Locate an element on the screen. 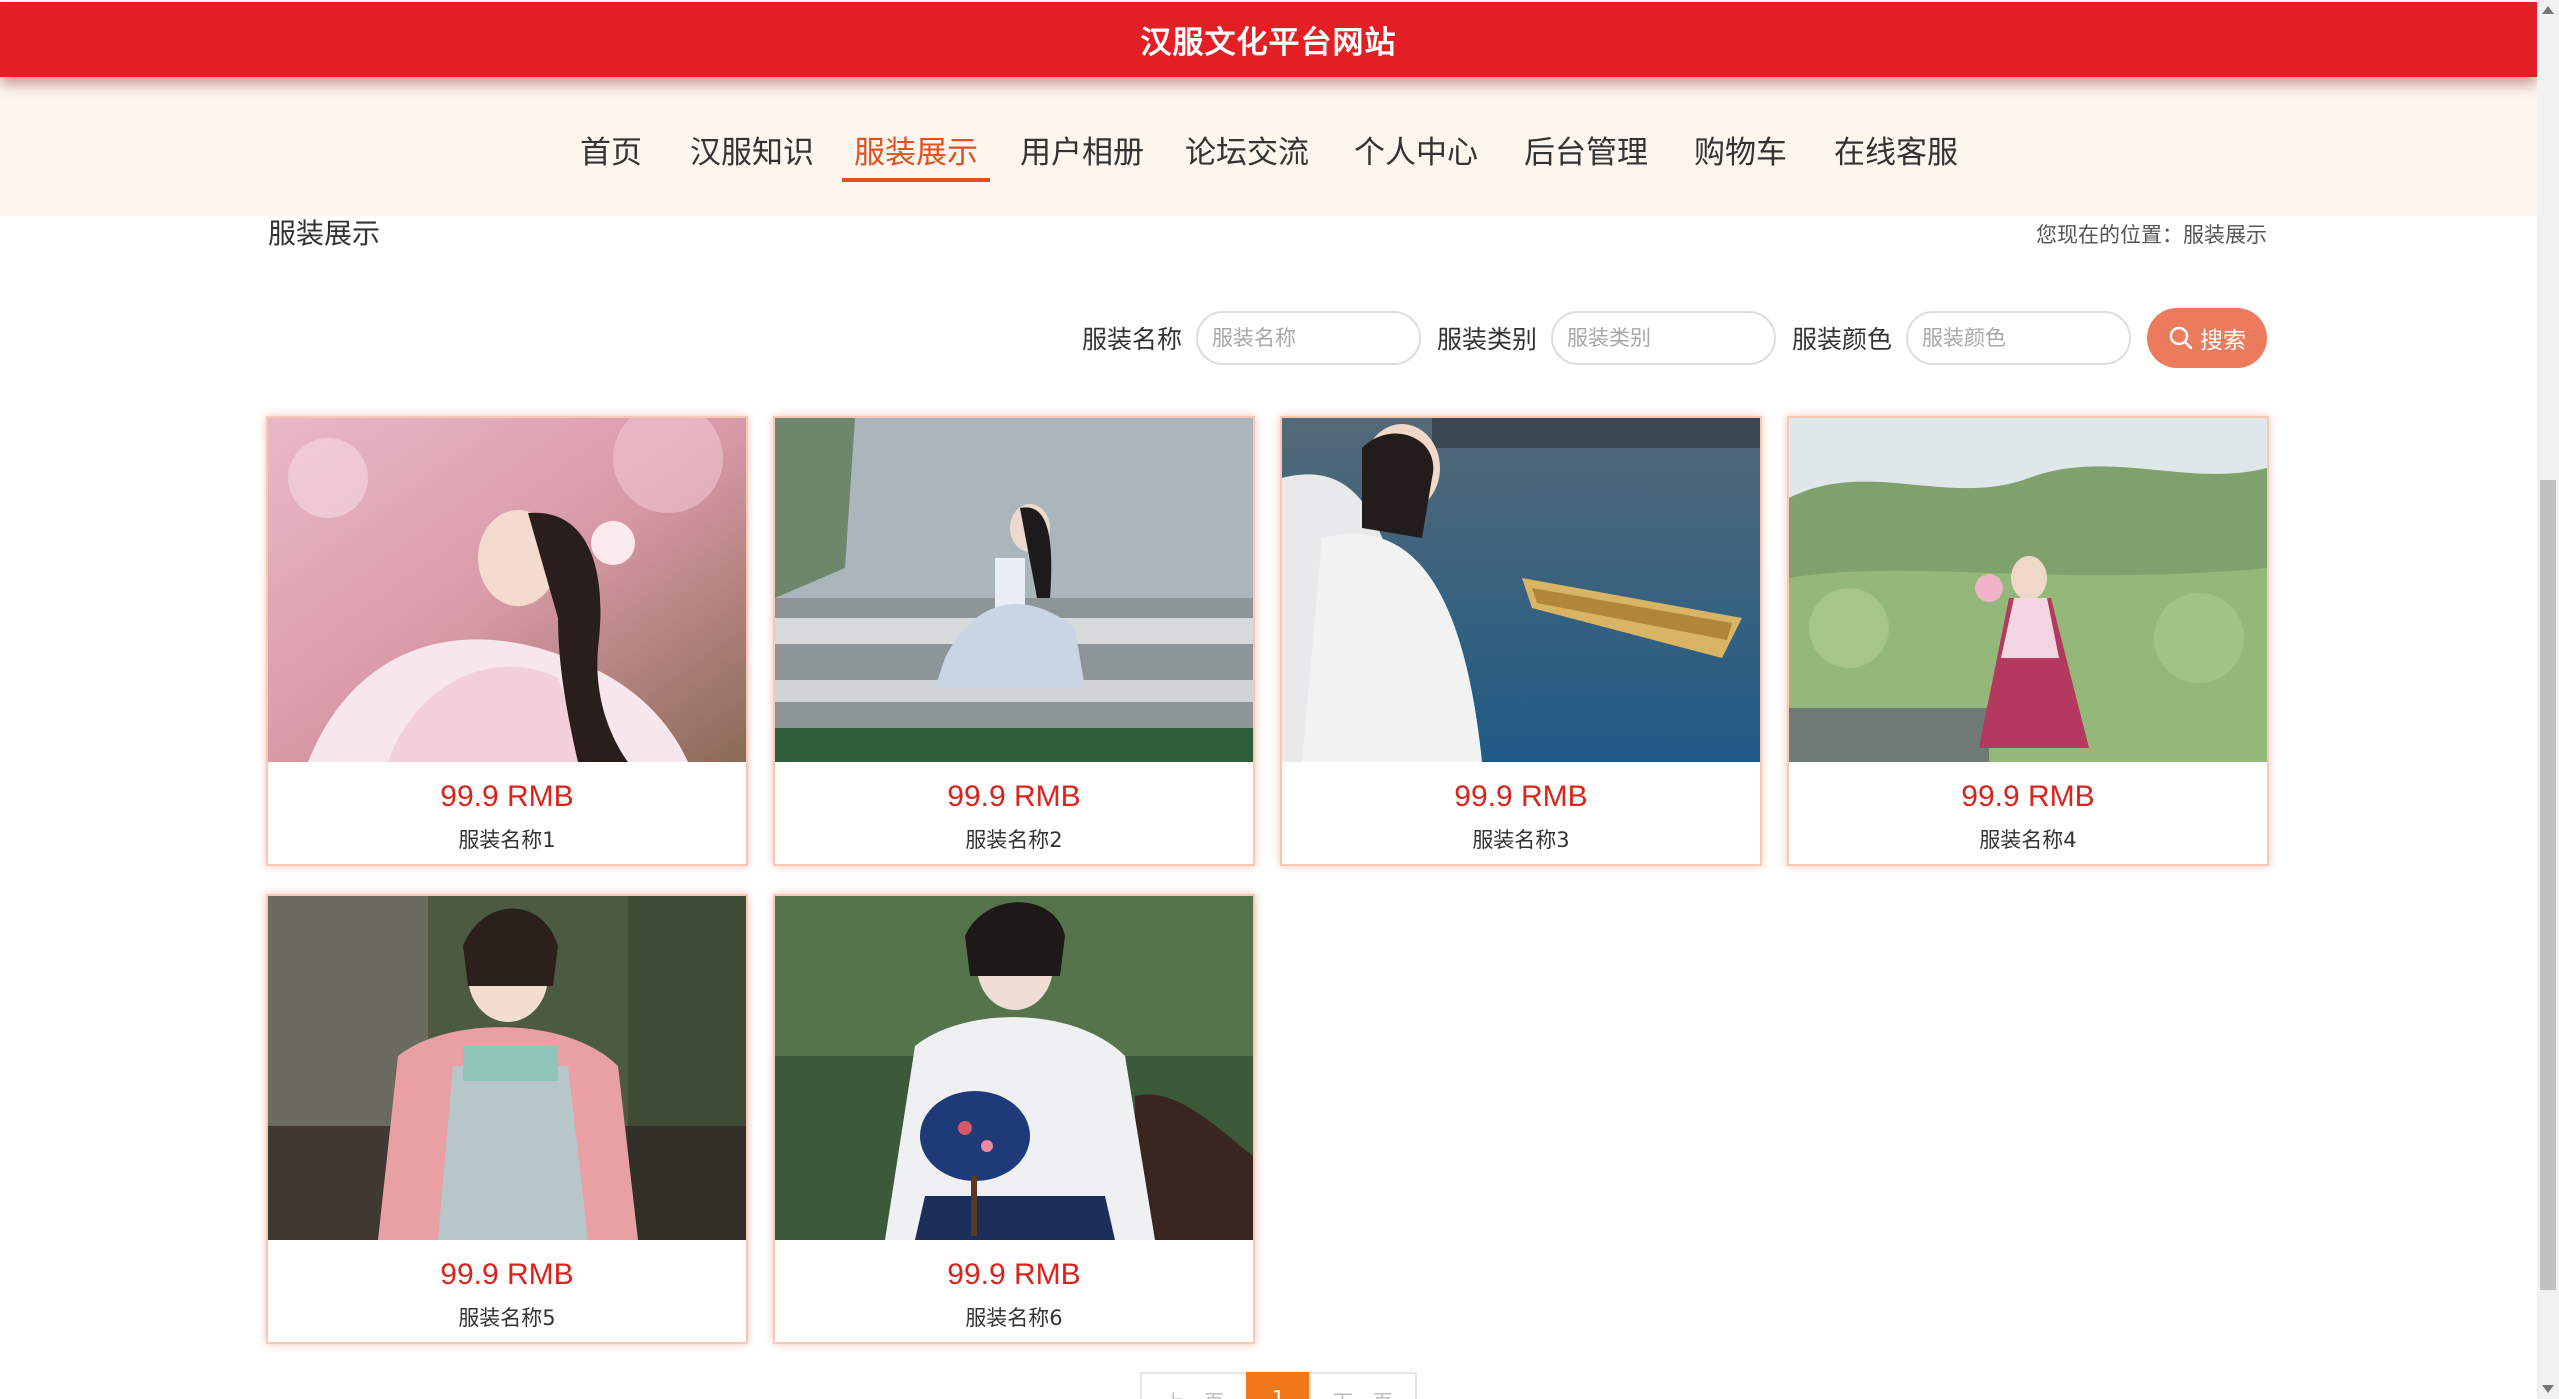  nav-item-personal-center: 个人中心 is located at coordinates (1416, 152).